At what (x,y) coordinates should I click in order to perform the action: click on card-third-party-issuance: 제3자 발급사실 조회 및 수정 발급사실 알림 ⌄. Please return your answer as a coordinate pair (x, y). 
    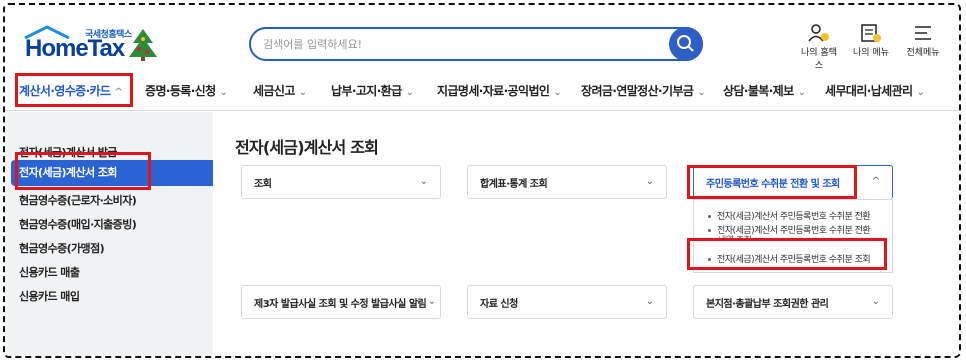
    Looking at the image, I should click on (341, 302).